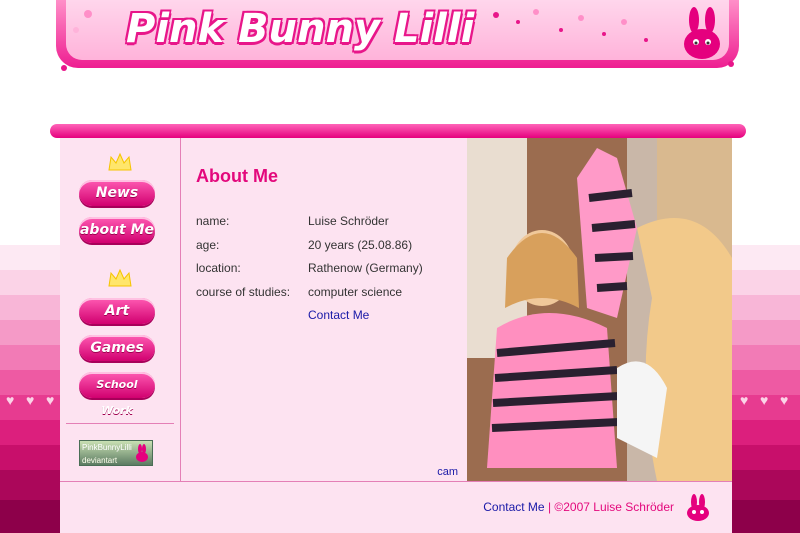 The image size is (800, 533). Describe the element at coordinates (338, 315) in the screenshot. I see `contact-me-link: Contact Me` at that location.